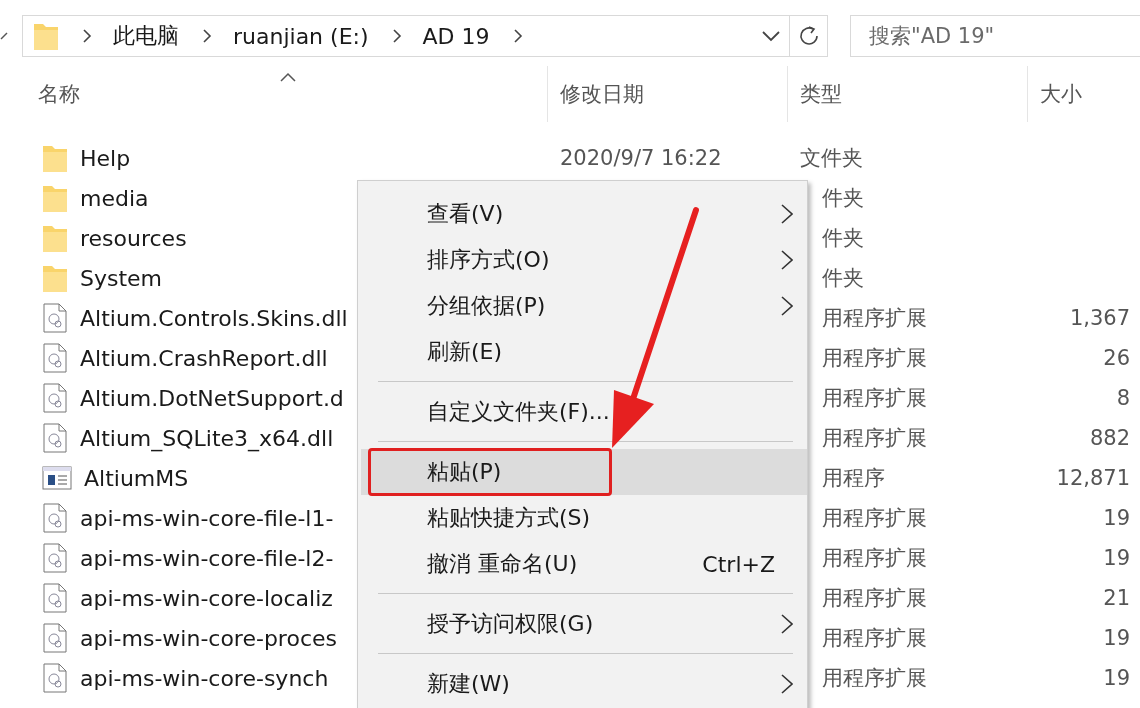  What do you see at coordinates (207, 558) in the screenshot?
I see `file-name: api-ms-win-core-file-l2-` at bounding box center [207, 558].